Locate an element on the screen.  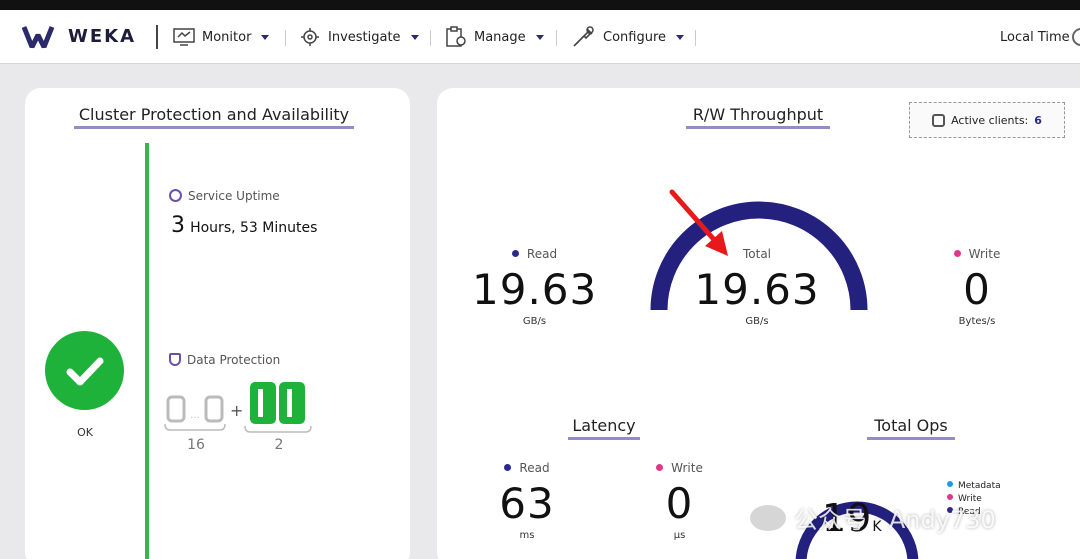
monitor-icon is located at coordinates (184, 37).